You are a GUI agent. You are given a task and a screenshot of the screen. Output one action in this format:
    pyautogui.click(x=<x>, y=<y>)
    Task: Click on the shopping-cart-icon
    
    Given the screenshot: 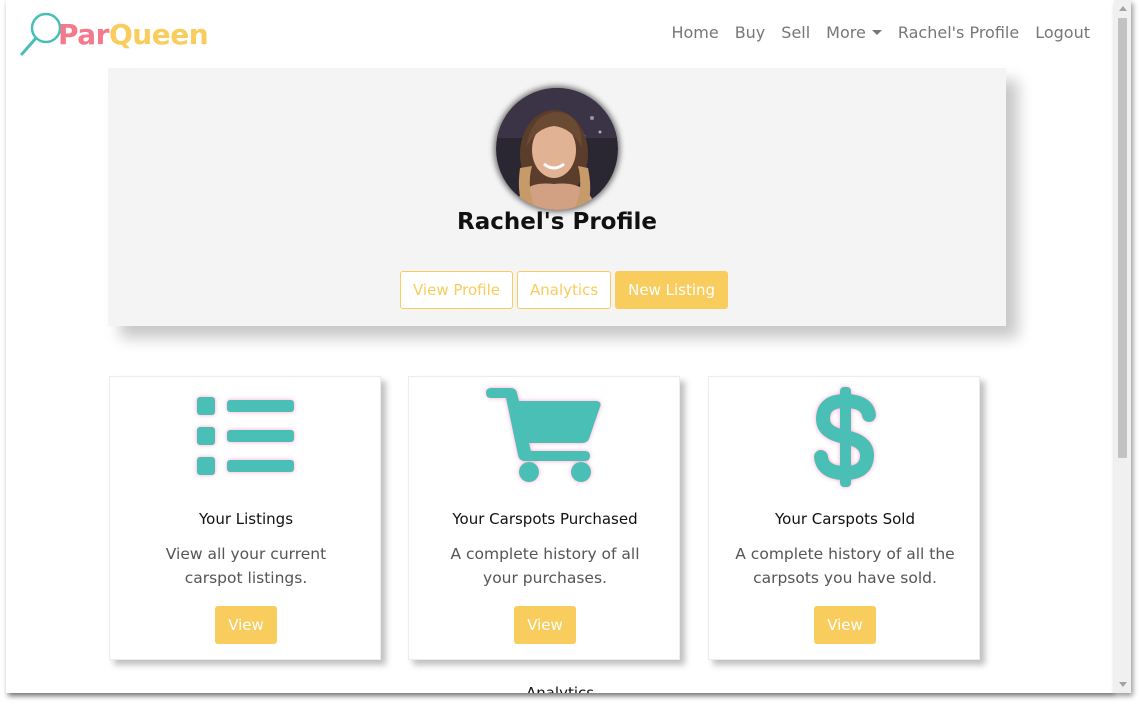 What is the action you would take?
    pyautogui.click(x=543, y=435)
    